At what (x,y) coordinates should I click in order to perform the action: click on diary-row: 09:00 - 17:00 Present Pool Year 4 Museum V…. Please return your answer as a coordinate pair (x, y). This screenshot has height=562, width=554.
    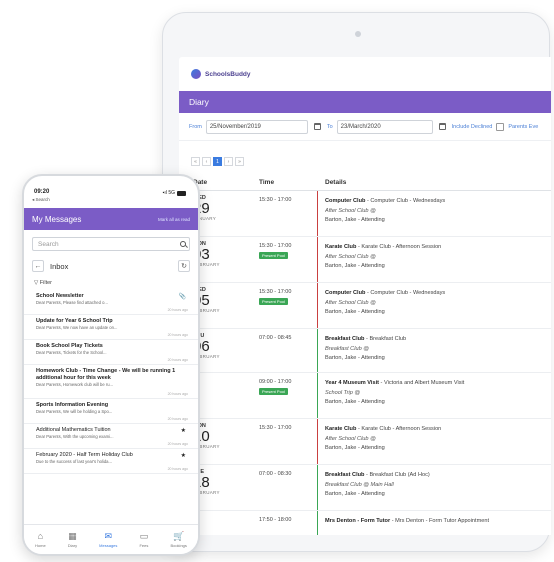
    Looking at the image, I should click on (365, 396).